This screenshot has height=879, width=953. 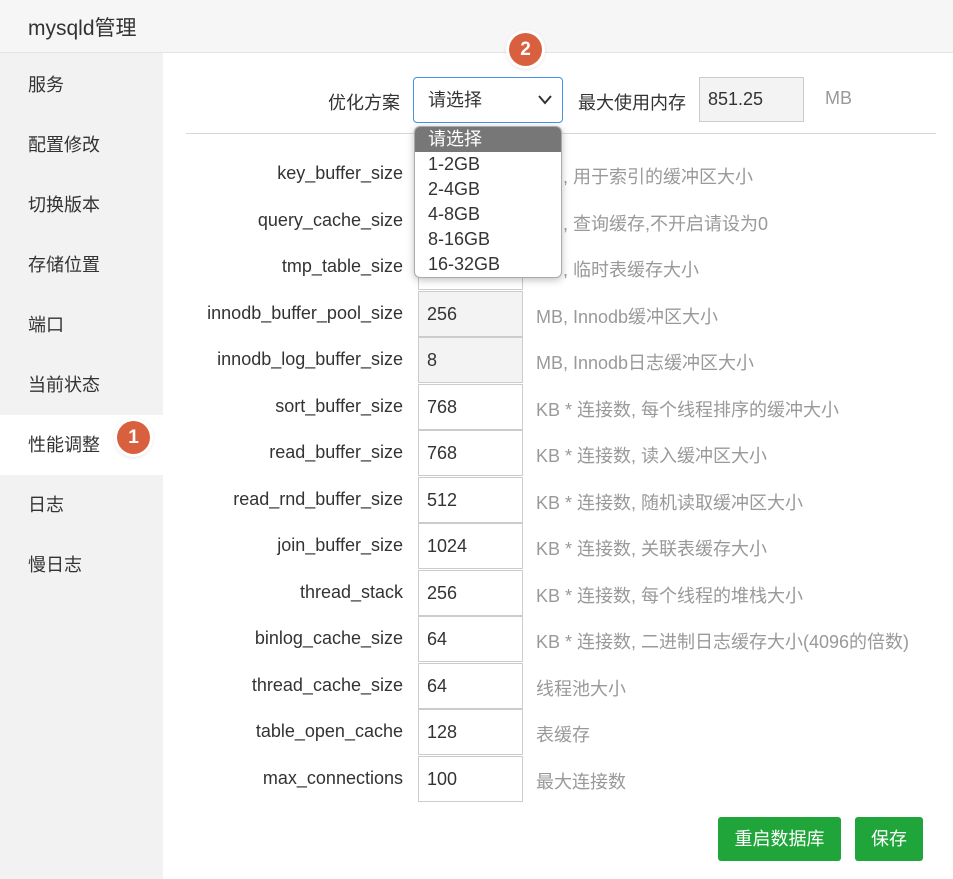 What do you see at coordinates (889, 839) in the screenshot?
I see `save-button: 保存` at bounding box center [889, 839].